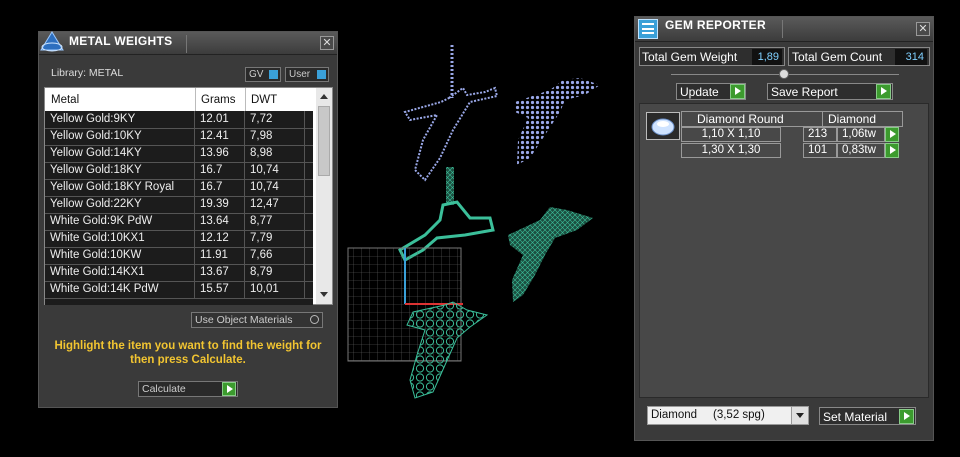  Describe the element at coordinates (911, 57) in the screenshot. I see `total-gem-count-value: 314` at that location.